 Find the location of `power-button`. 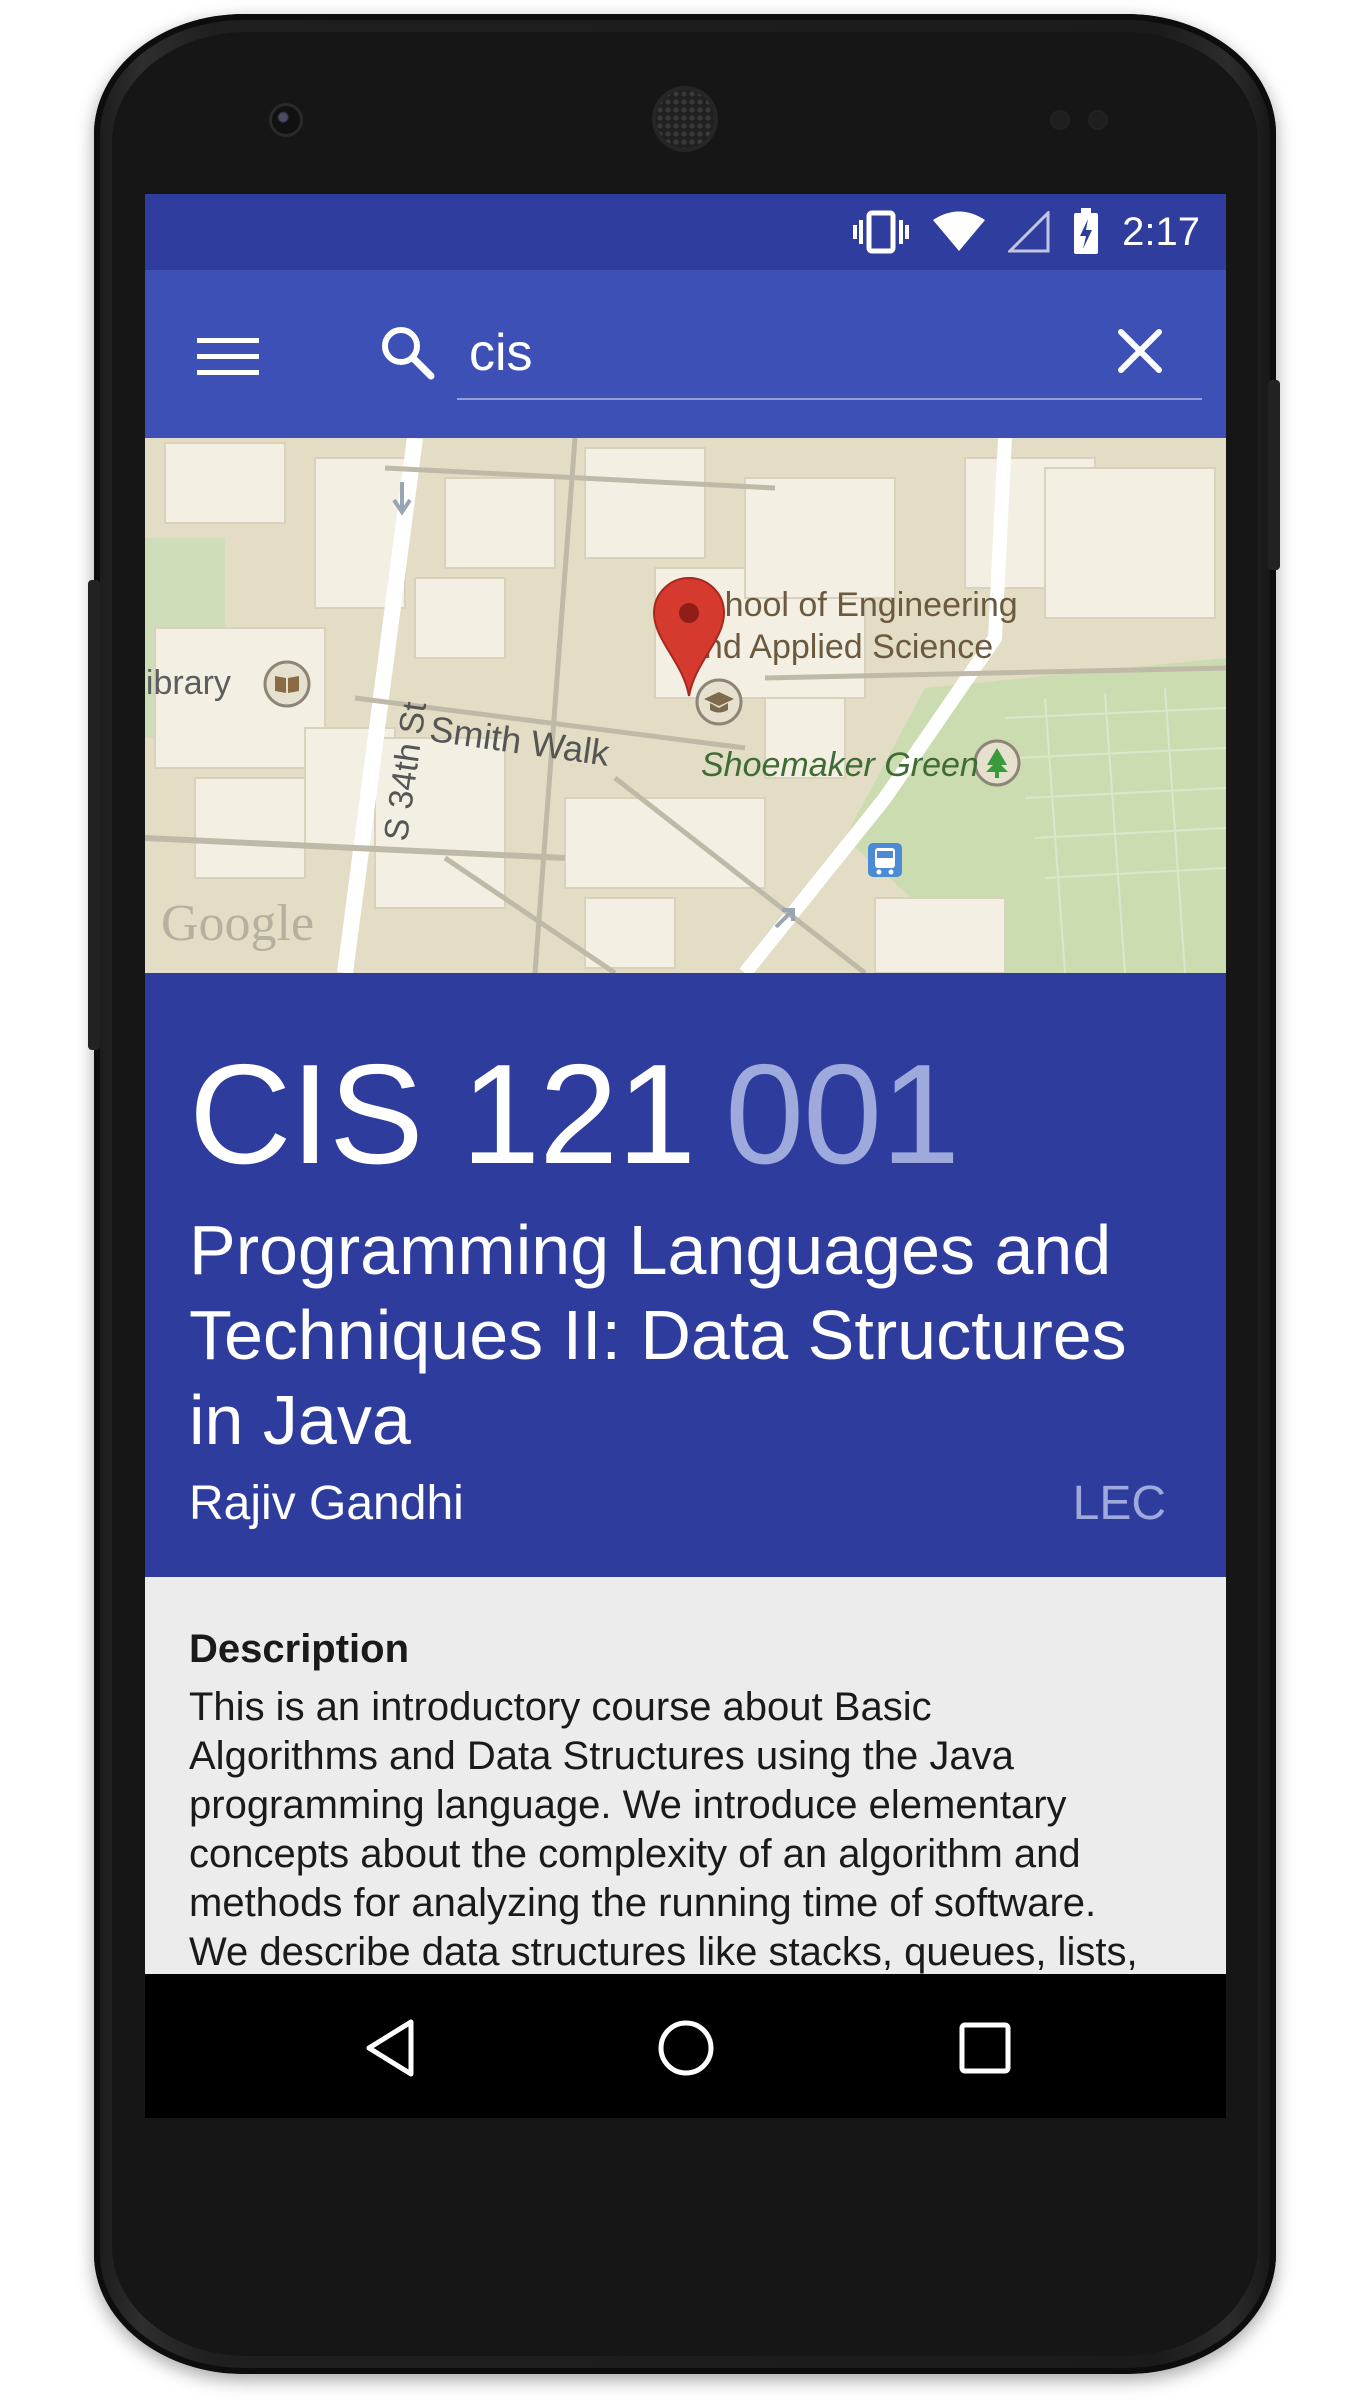

power-button is located at coordinates (1274, 475).